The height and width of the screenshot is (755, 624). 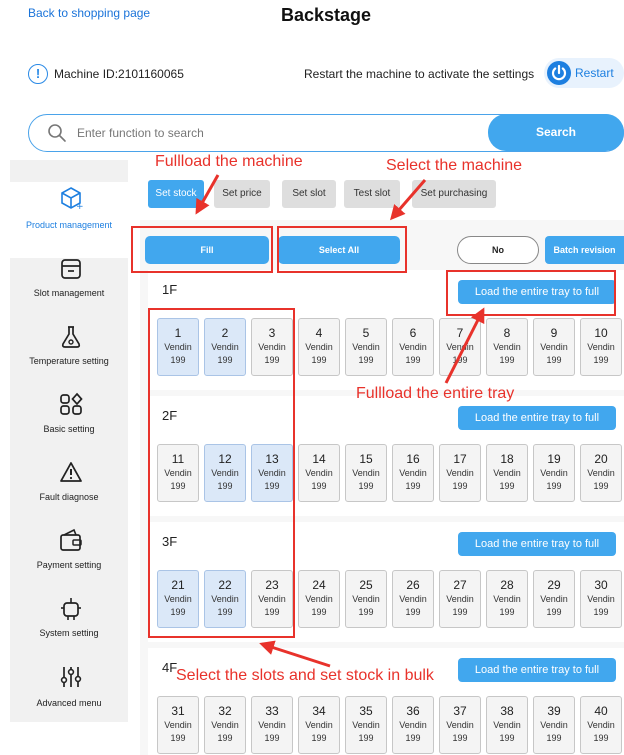 I want to click on sidebar-label: Temperature setting, so click(x=69, y=361).